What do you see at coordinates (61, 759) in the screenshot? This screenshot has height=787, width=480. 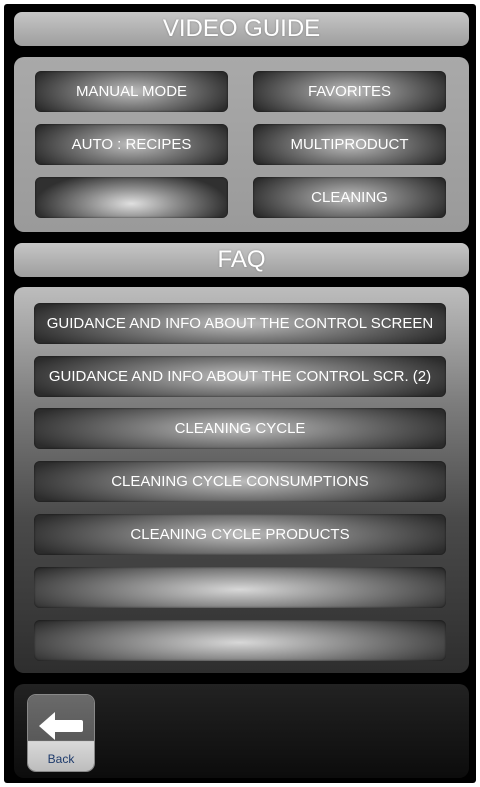 I see `back-button-label: Back` at bounding box center [61, 759].